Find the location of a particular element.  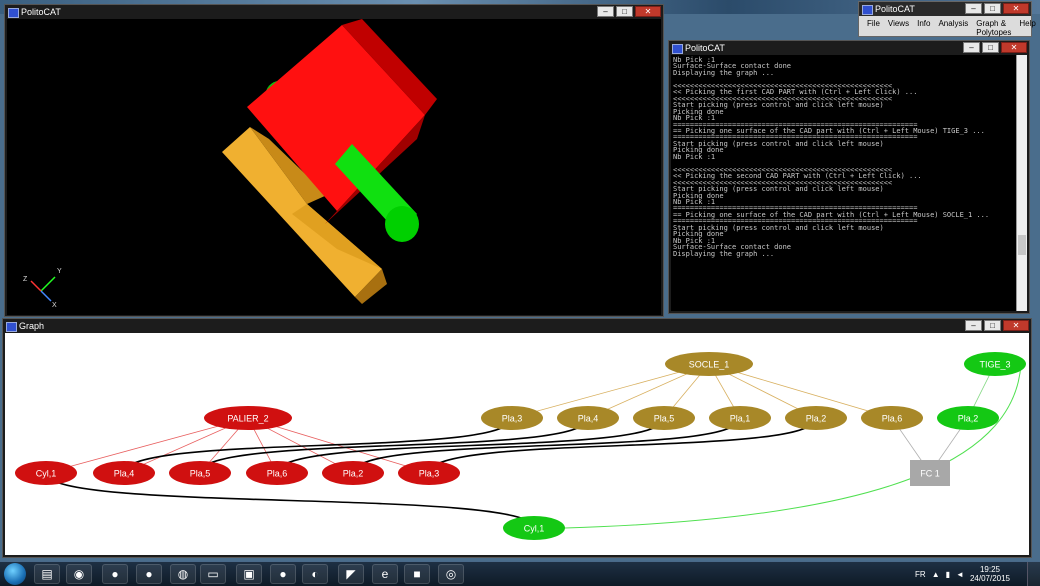

graph-node-label: Pla,1 is located at coordinates (740, 418).